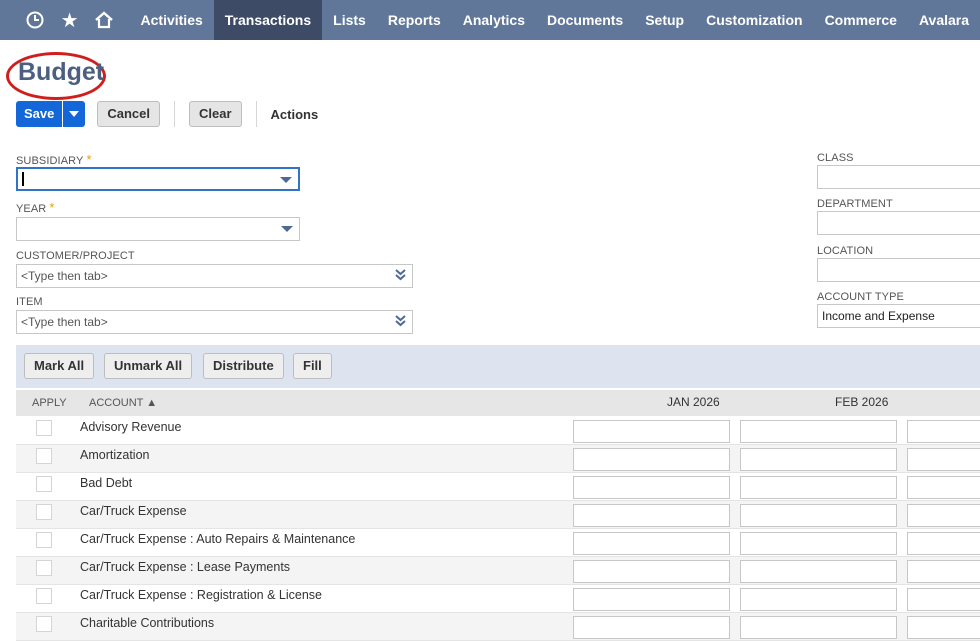 Image resolution: width=980 pixels, height=642 pixels. What do you see at coordinates (74, 114) in the screenshot?
I see `save-menu-chevron-icon` at bounding box center [74, 114].